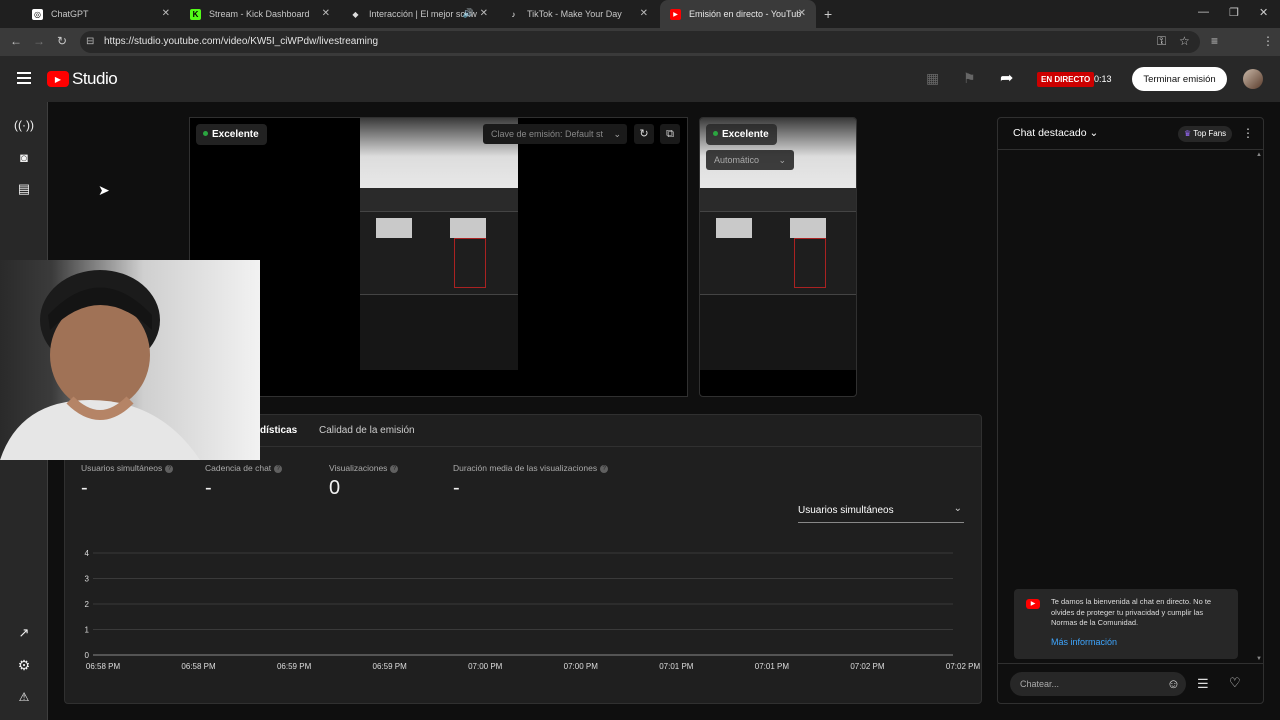 Image resolution: width=1280 pixels, height=720 pixels. I want to click on minimize-icon: —, so click(1203, 12).